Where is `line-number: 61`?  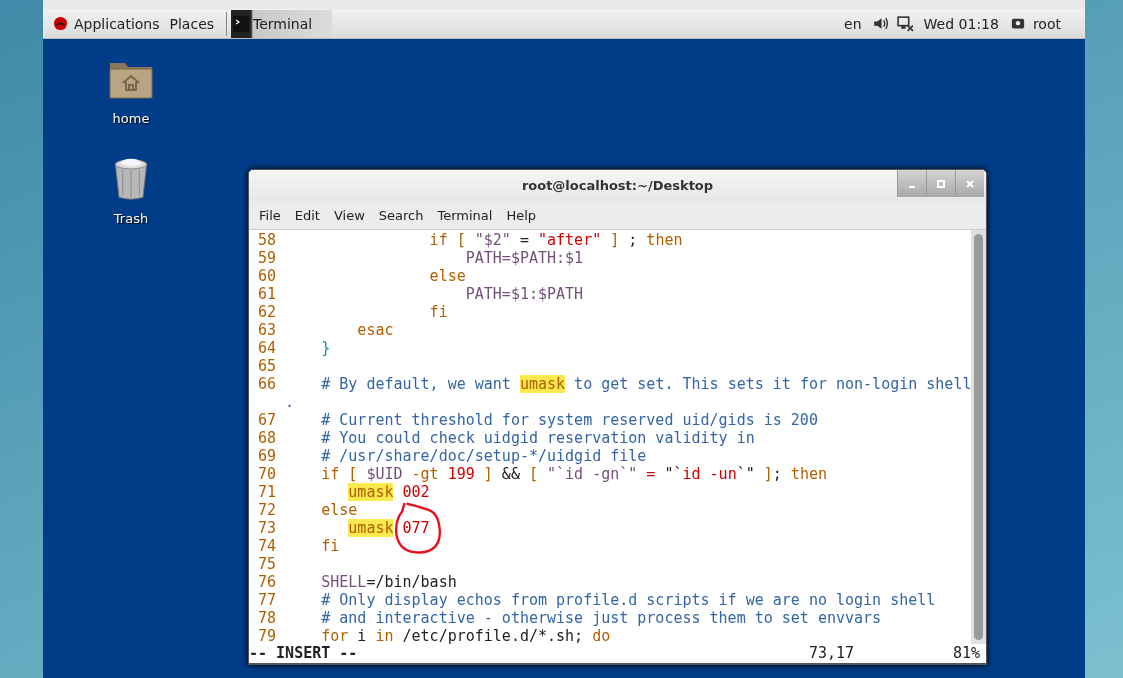
line-number: 61 is located at coordinates (267, 294).